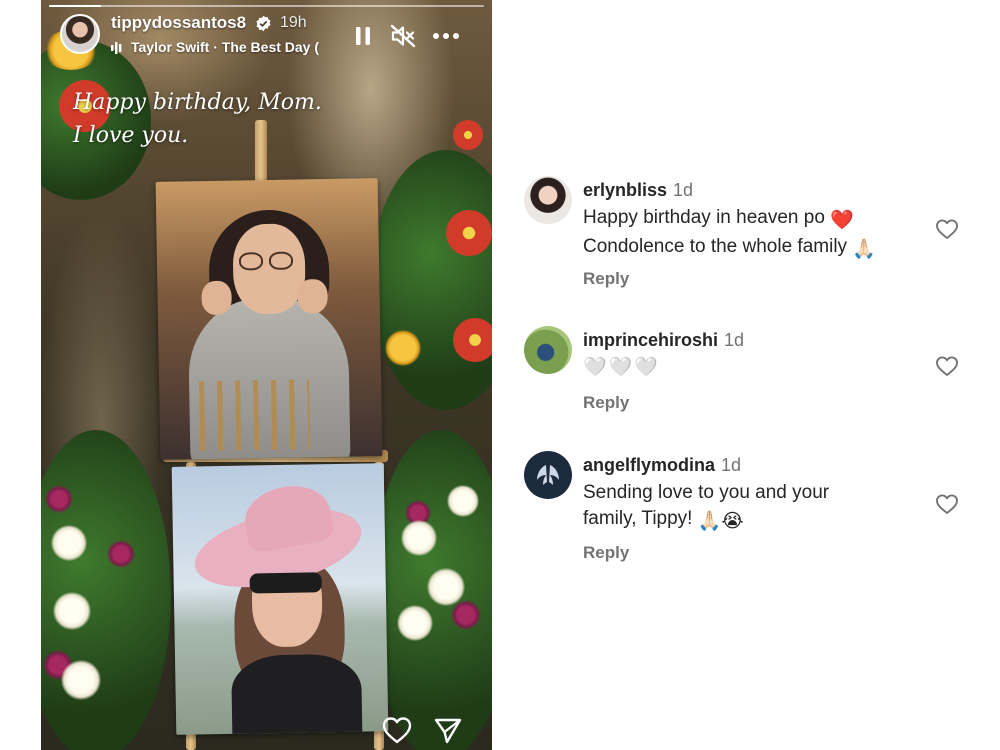 The width and height of the screenshot is (1000, 750). Describe the element at coordinates (131, 135) in the screenshot. I see `story-caption-line: I love you.` at that location.